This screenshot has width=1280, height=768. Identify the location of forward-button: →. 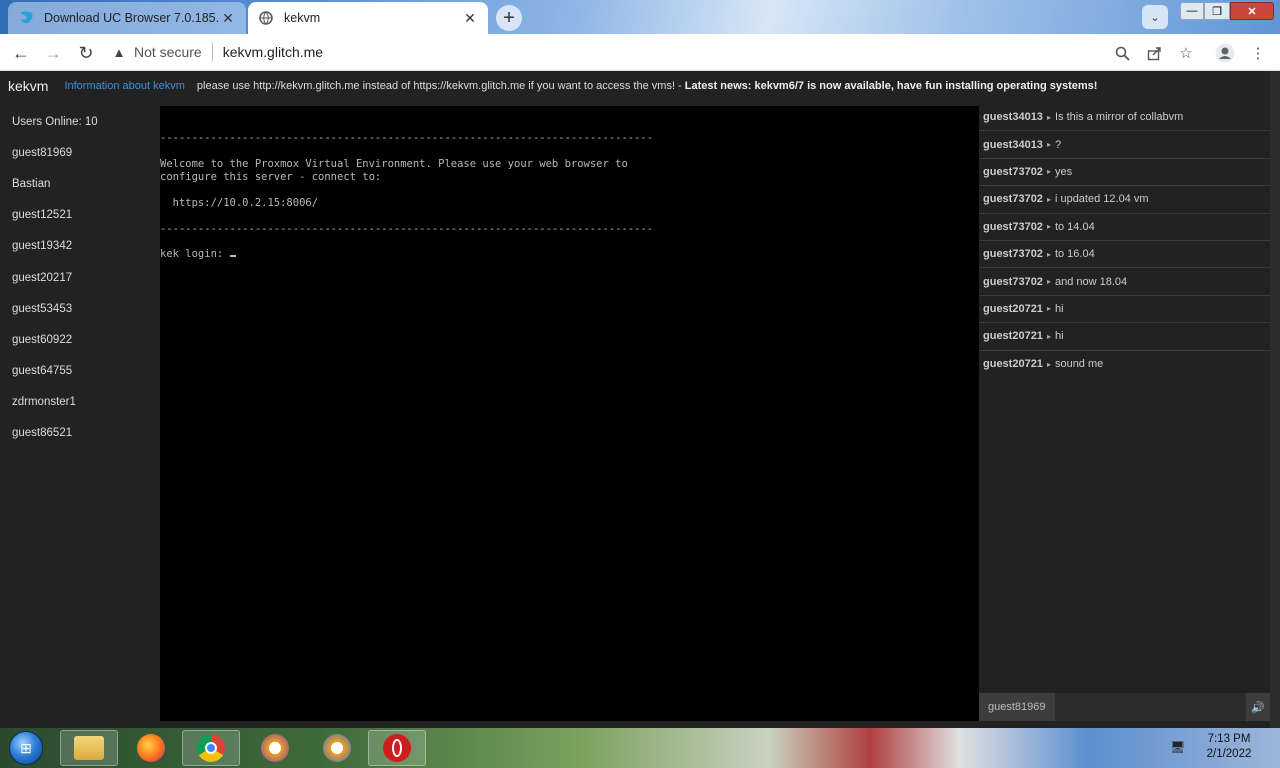
(53, 53).